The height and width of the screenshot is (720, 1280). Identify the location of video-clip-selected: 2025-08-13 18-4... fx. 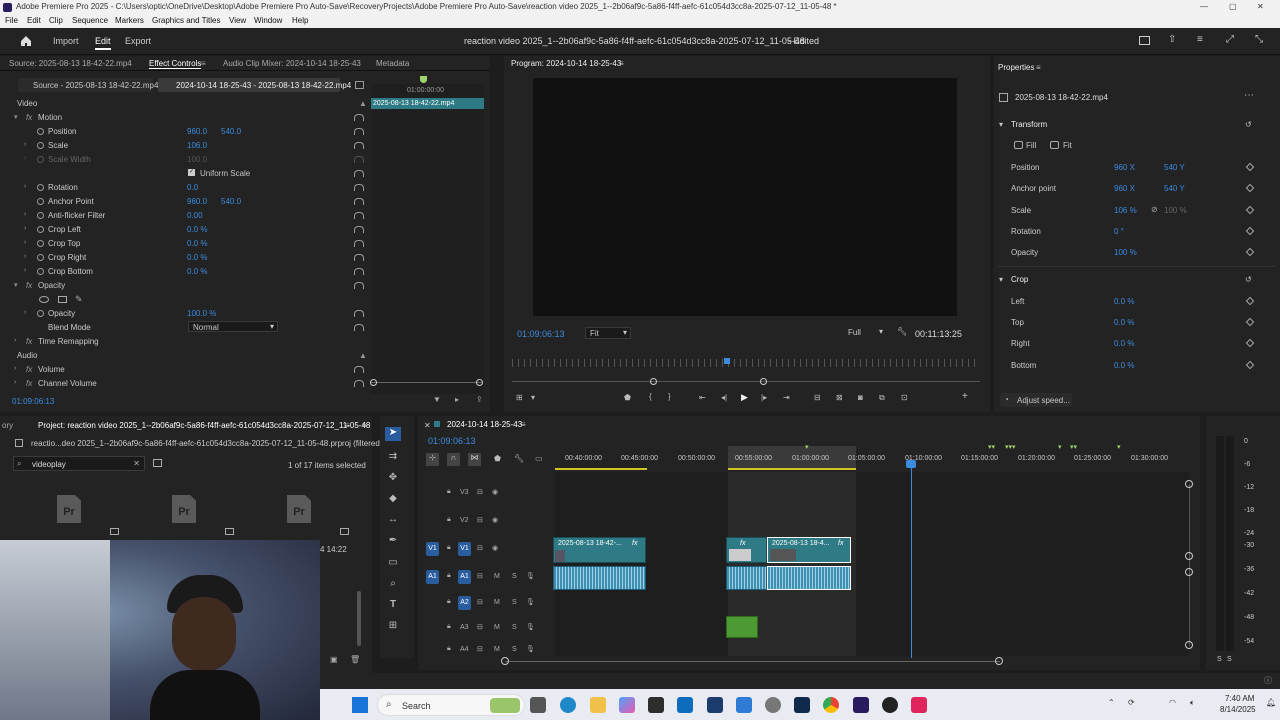
(809, 550).